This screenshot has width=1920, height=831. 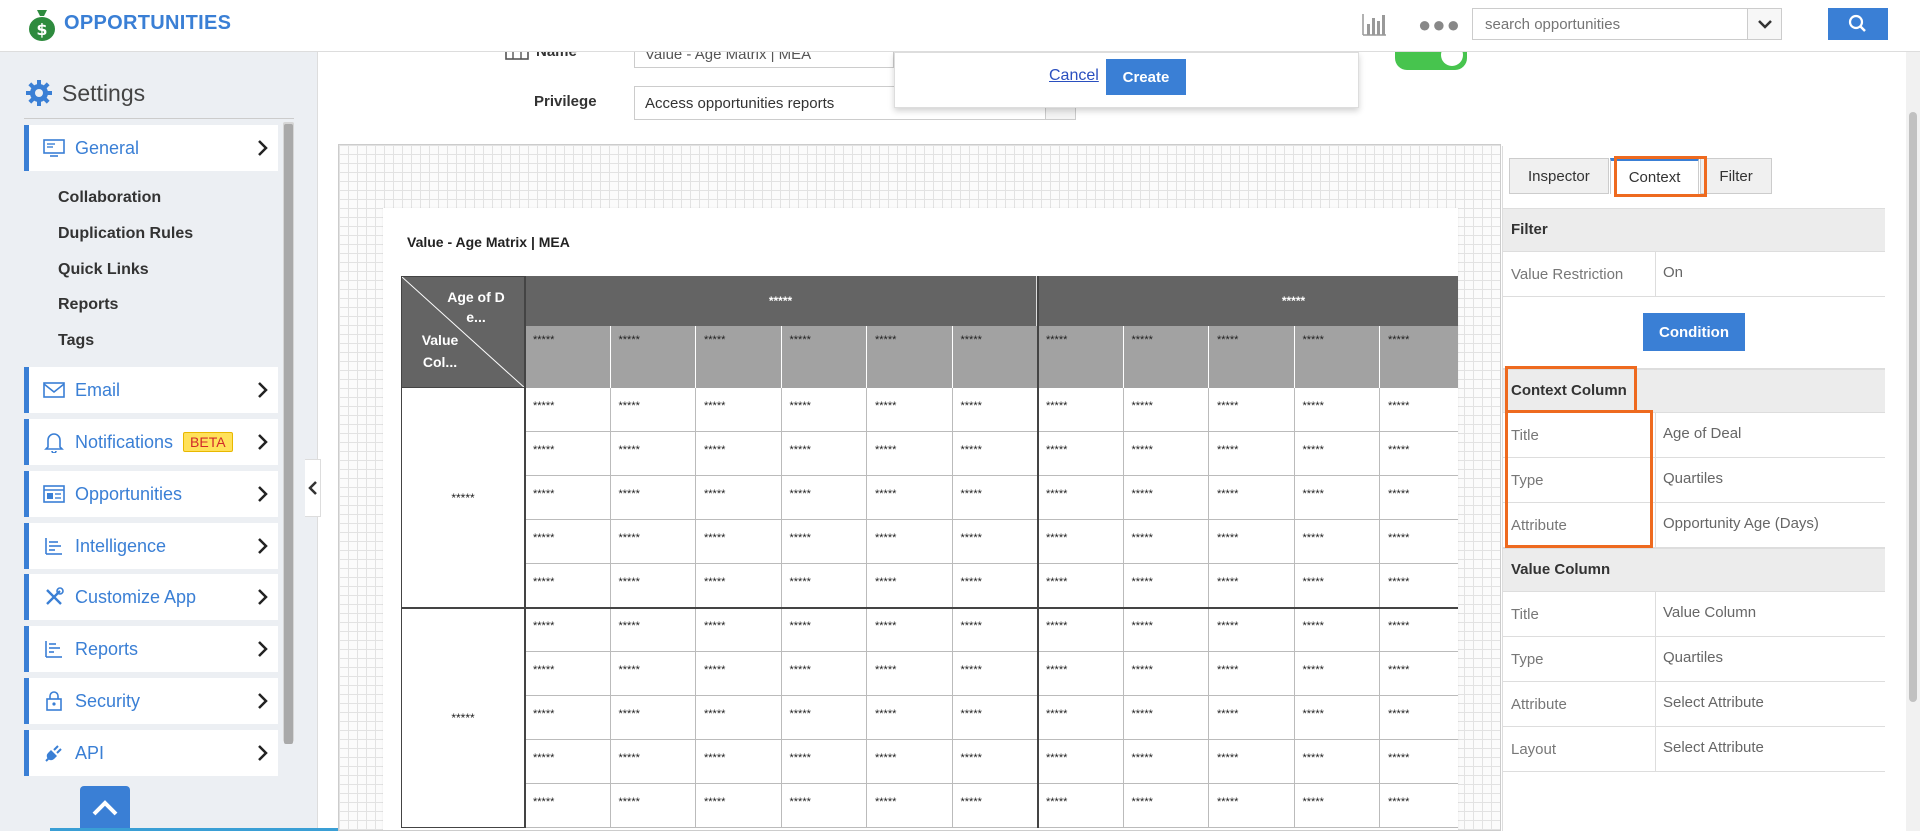 What do you see at coordinates (313, 488) in the screenshot?
I see `collapse-sidebar-button` at bounding box center [313, 488].